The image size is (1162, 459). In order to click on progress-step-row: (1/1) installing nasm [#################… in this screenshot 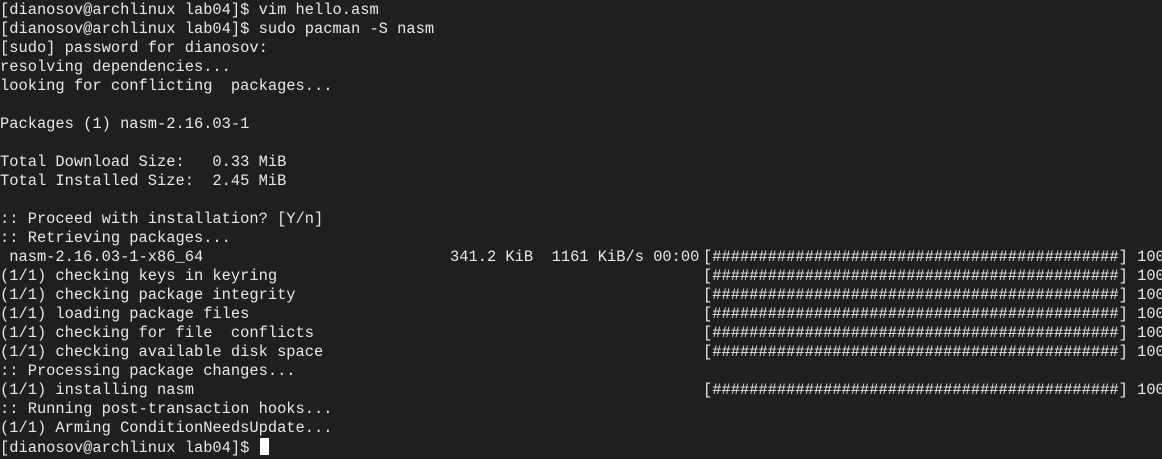, I will do `click(581, 390)`.